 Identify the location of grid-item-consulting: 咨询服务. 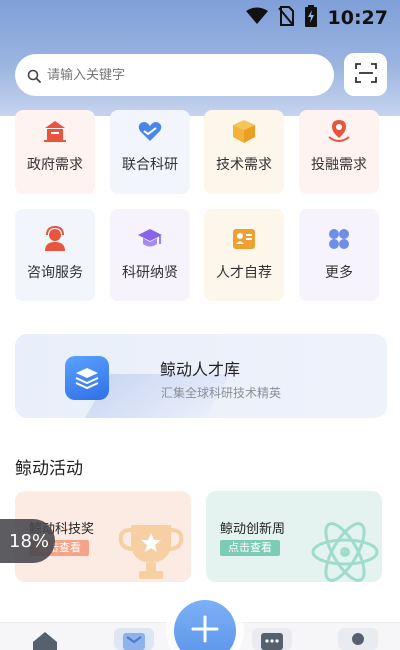
(55, 255).